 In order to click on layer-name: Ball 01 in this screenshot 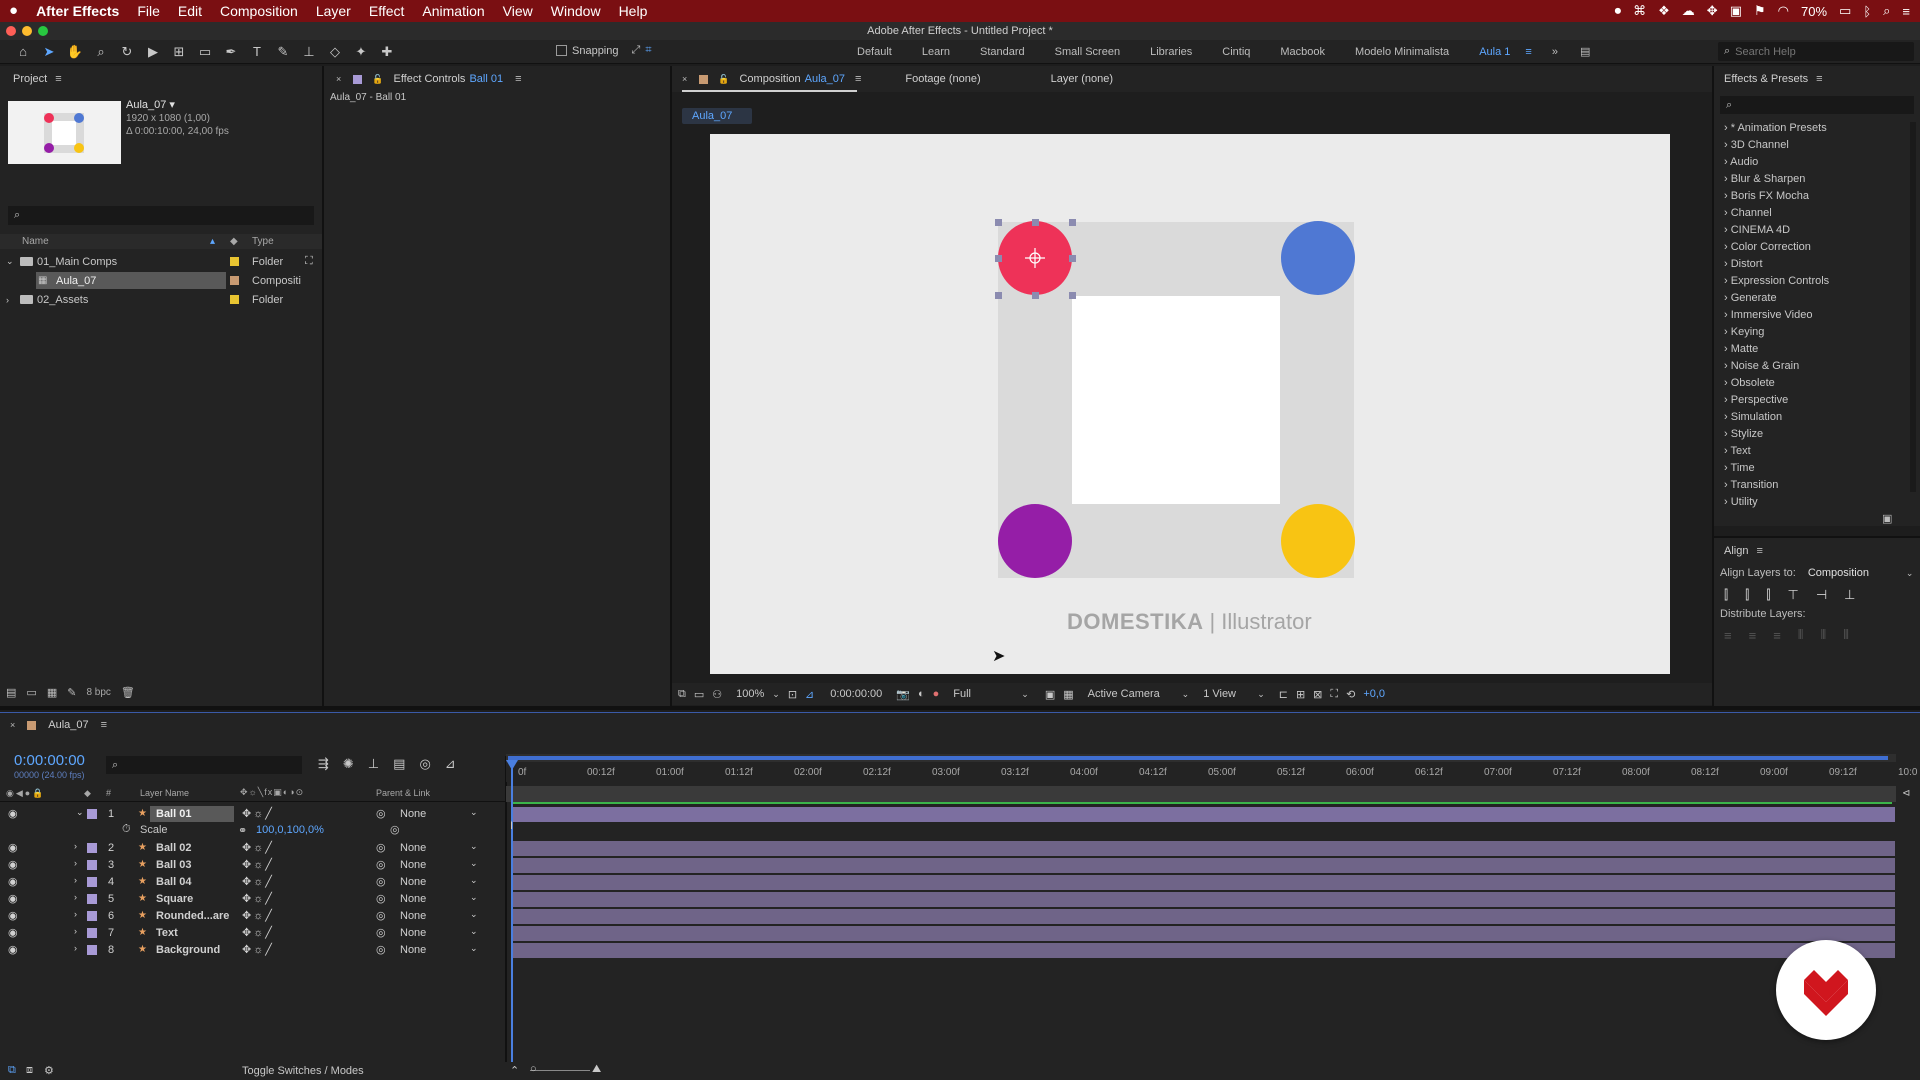, I will do `click(173, 814)`.